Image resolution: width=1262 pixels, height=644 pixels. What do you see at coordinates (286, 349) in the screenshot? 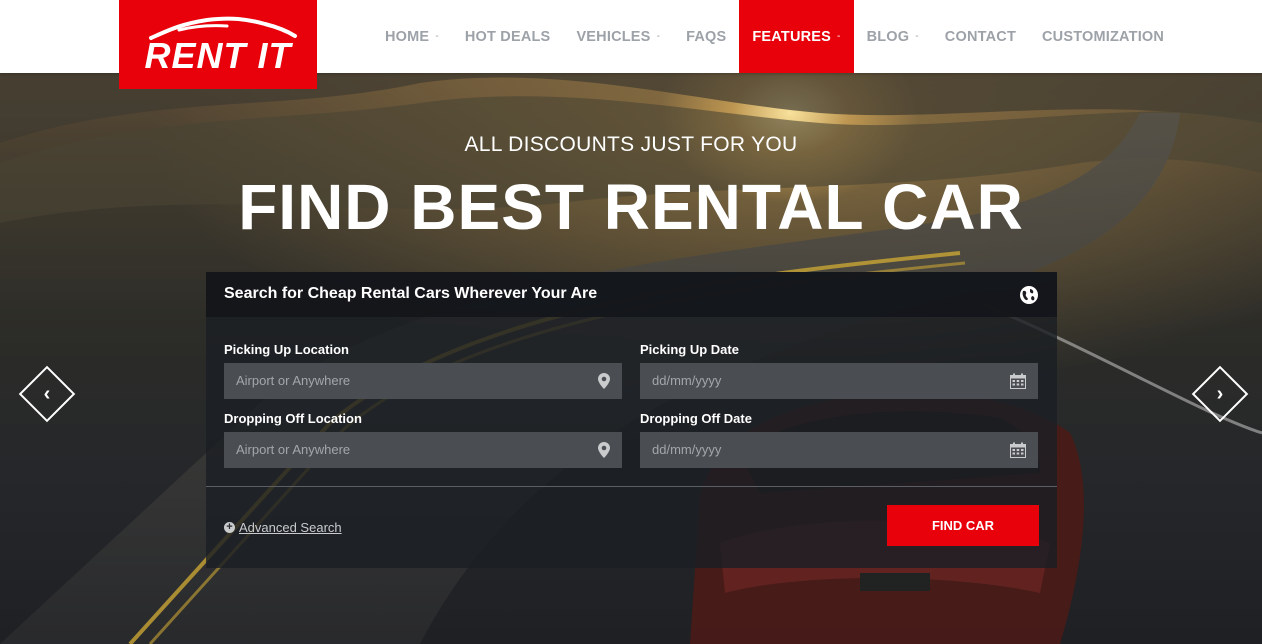
I see `pickup-location-label: Picking Up Location` at bounding box center [286, 349].